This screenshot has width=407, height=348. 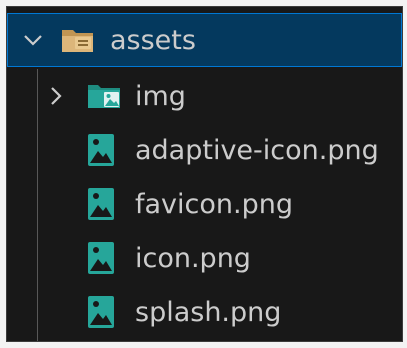 What do you see at coordinates (257, 150) in the screenshot?
I see `tree-item-label: adaptive-icon.png` at bounding box center [257, 150].